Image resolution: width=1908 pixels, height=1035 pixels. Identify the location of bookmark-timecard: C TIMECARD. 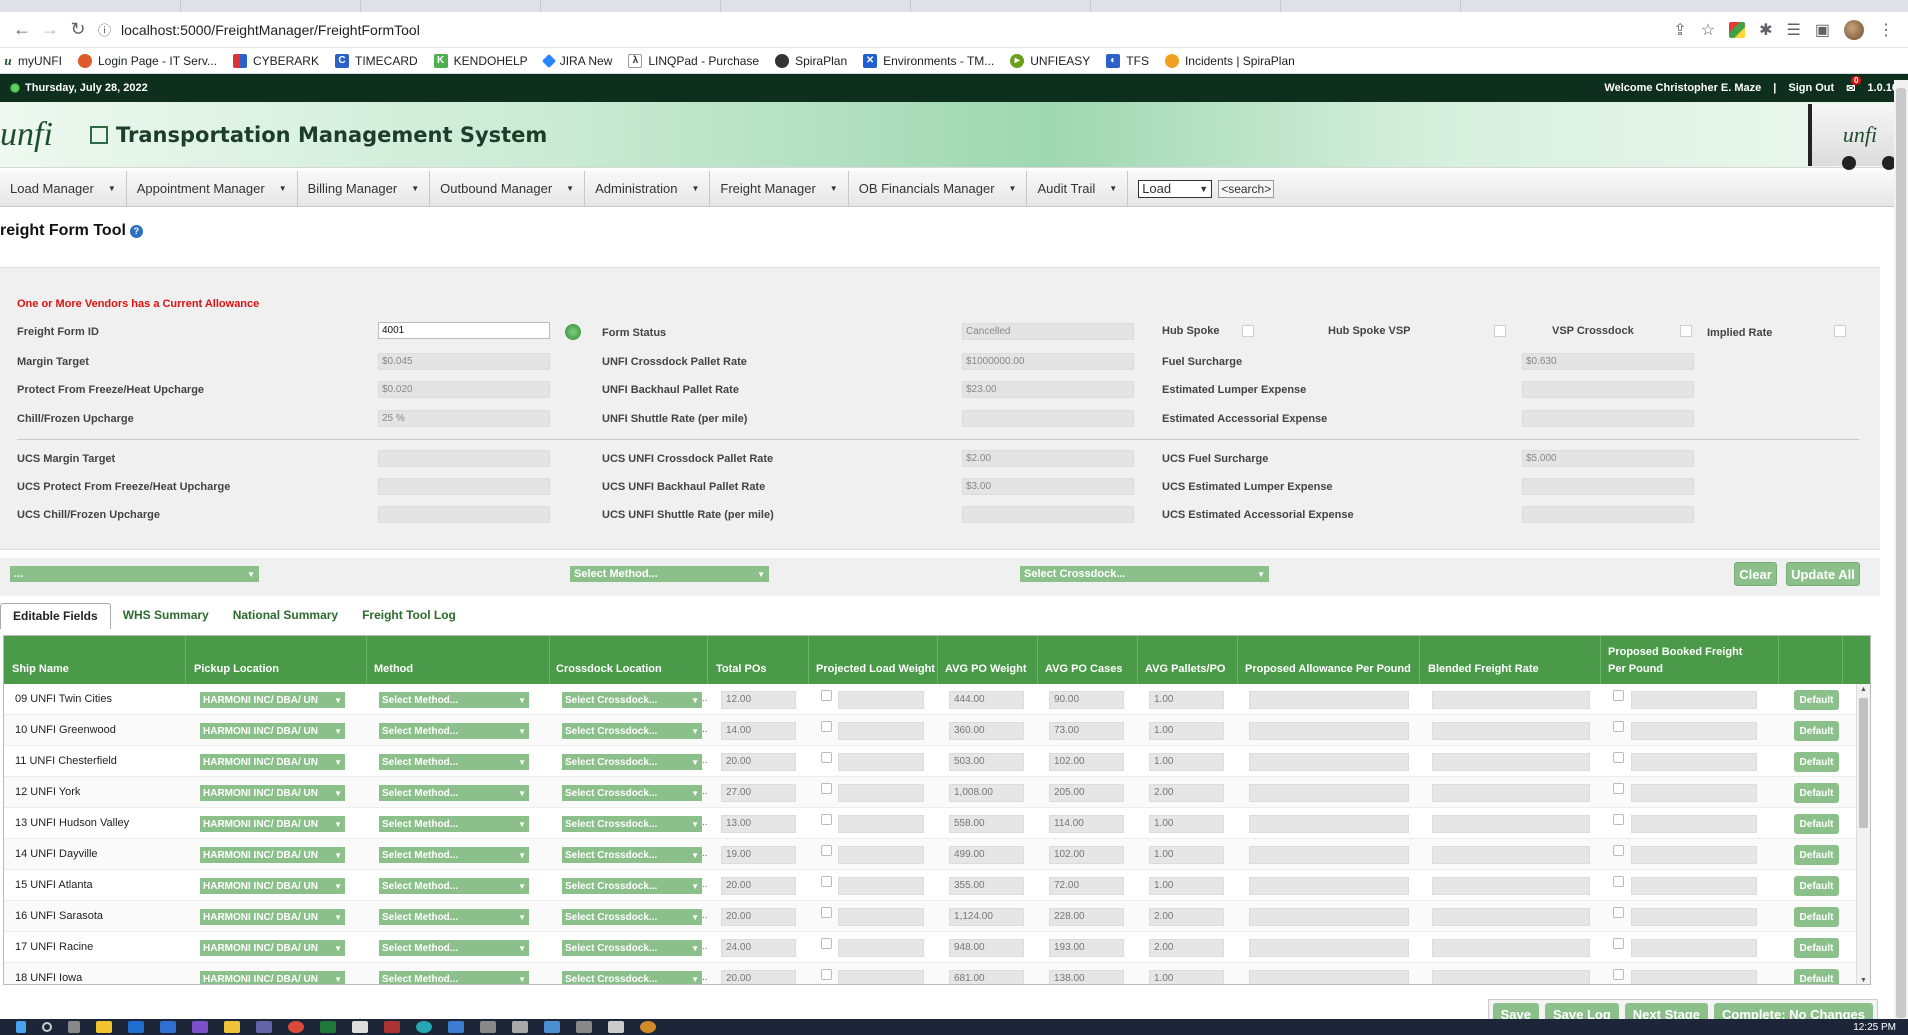
(376, 60).